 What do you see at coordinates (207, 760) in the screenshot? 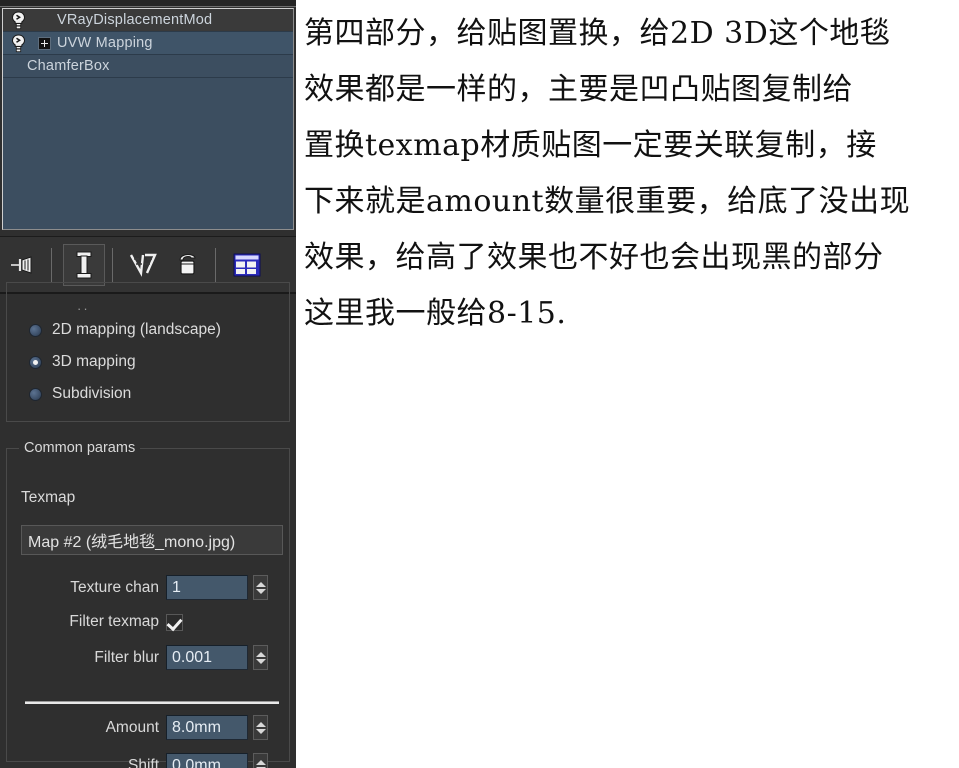
I see `shift-input: 0.0mm` at bounding box center [207, 760].